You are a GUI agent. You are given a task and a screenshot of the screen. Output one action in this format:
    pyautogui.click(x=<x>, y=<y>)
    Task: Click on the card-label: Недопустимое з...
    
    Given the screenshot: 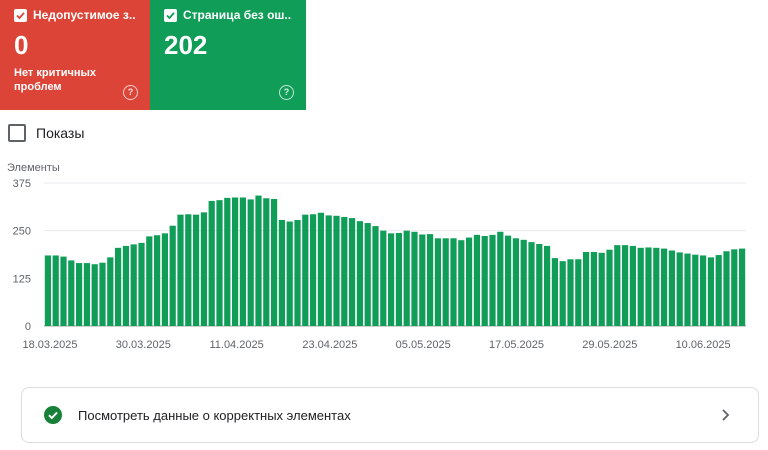 What is the action you would take?
    pyautogui.click(x=84, y=15)
    